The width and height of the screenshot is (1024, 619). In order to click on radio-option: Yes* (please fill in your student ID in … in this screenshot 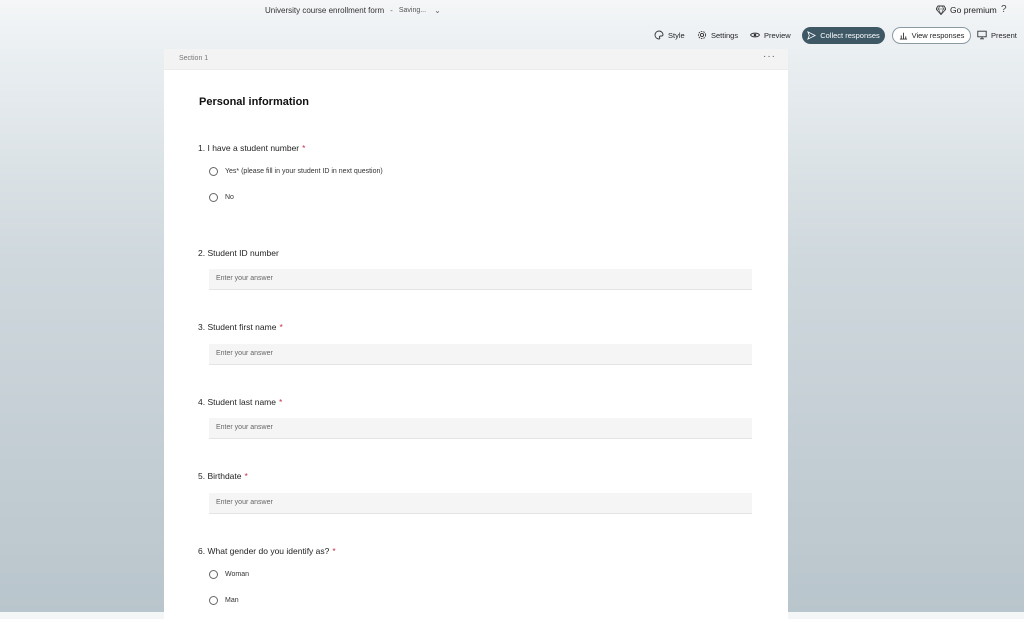, I will do `click(296, 171)`.